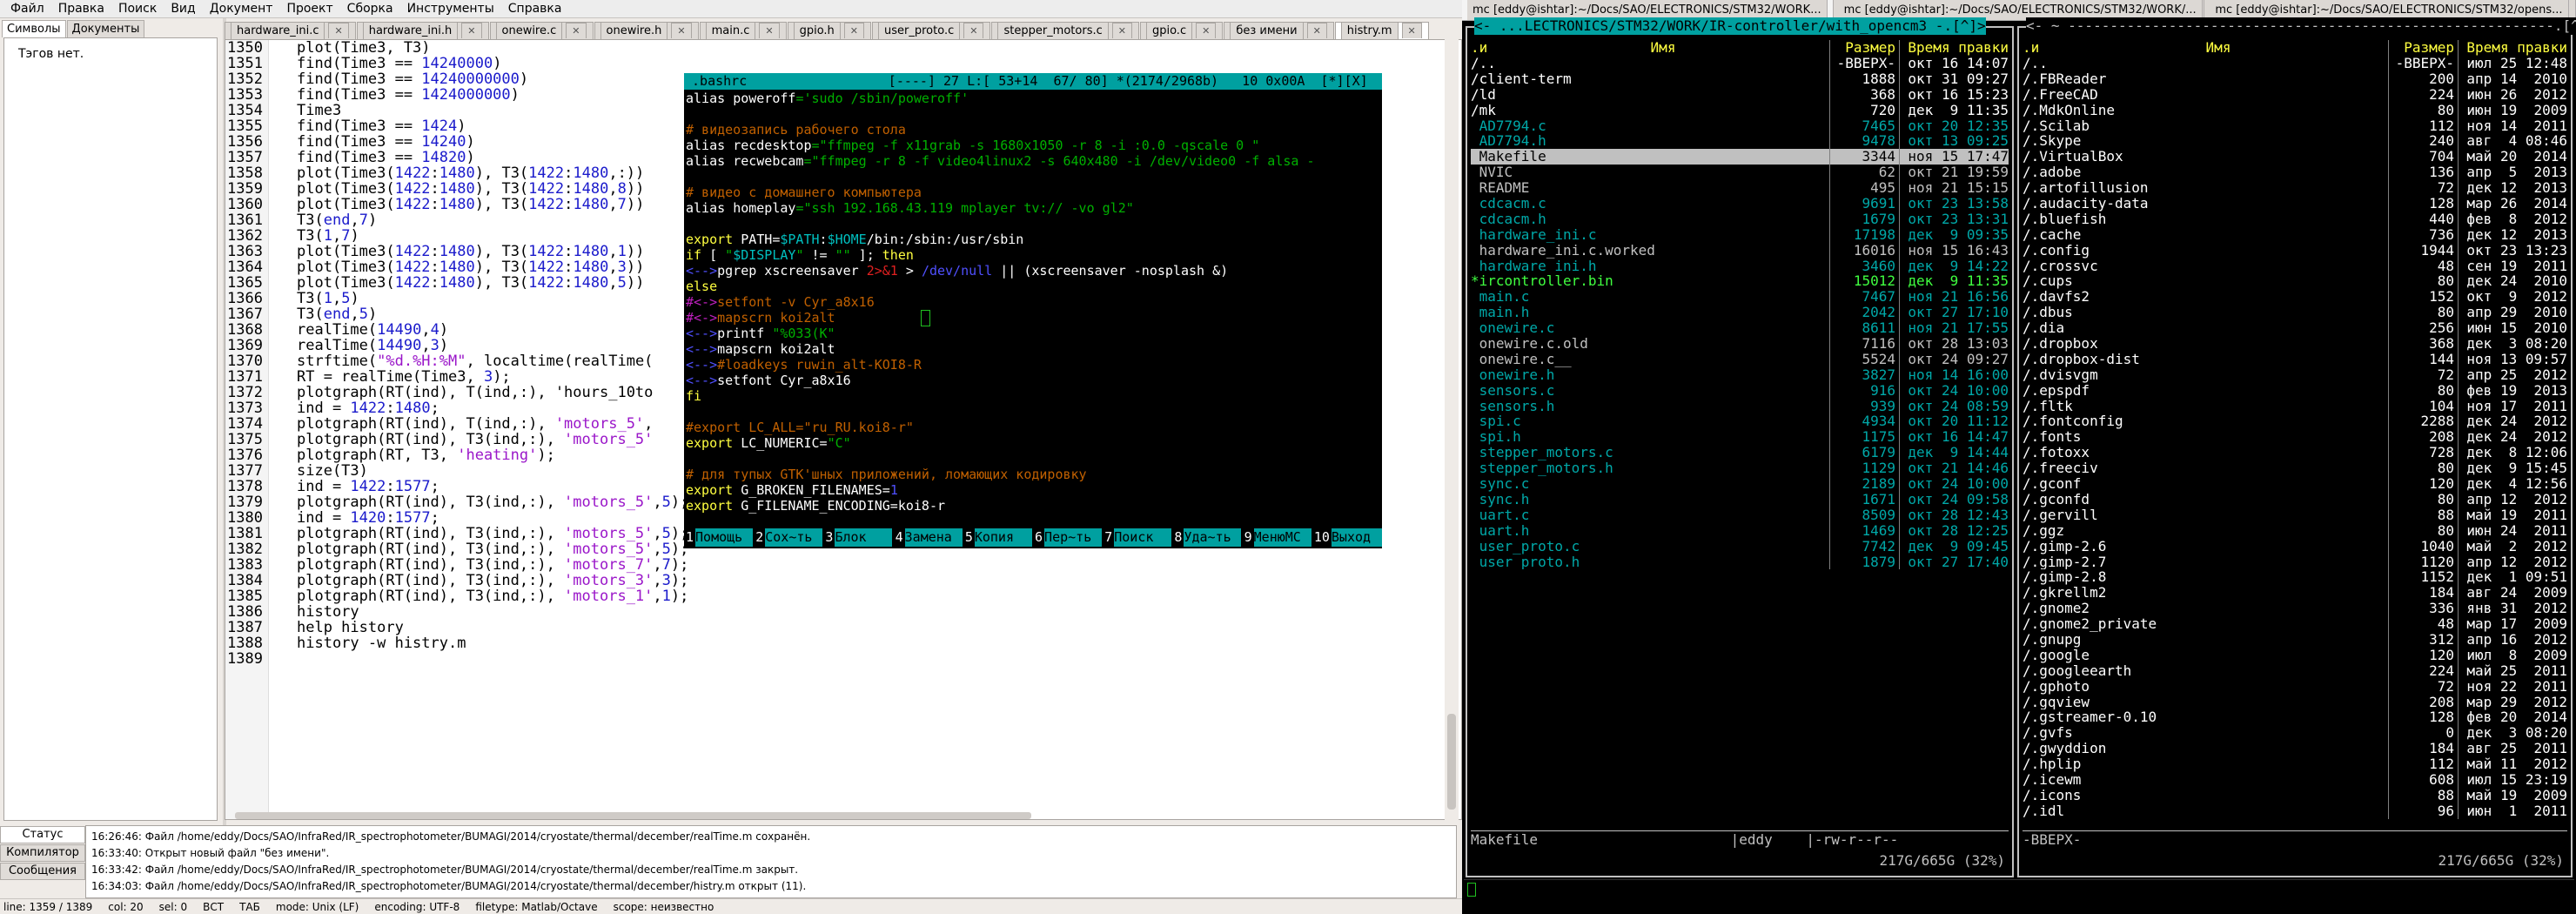 The height and width of the screenshot is (914, 2576). I want to click on mcedit-line: <-->printf "%033(K", so click(1033, 333).